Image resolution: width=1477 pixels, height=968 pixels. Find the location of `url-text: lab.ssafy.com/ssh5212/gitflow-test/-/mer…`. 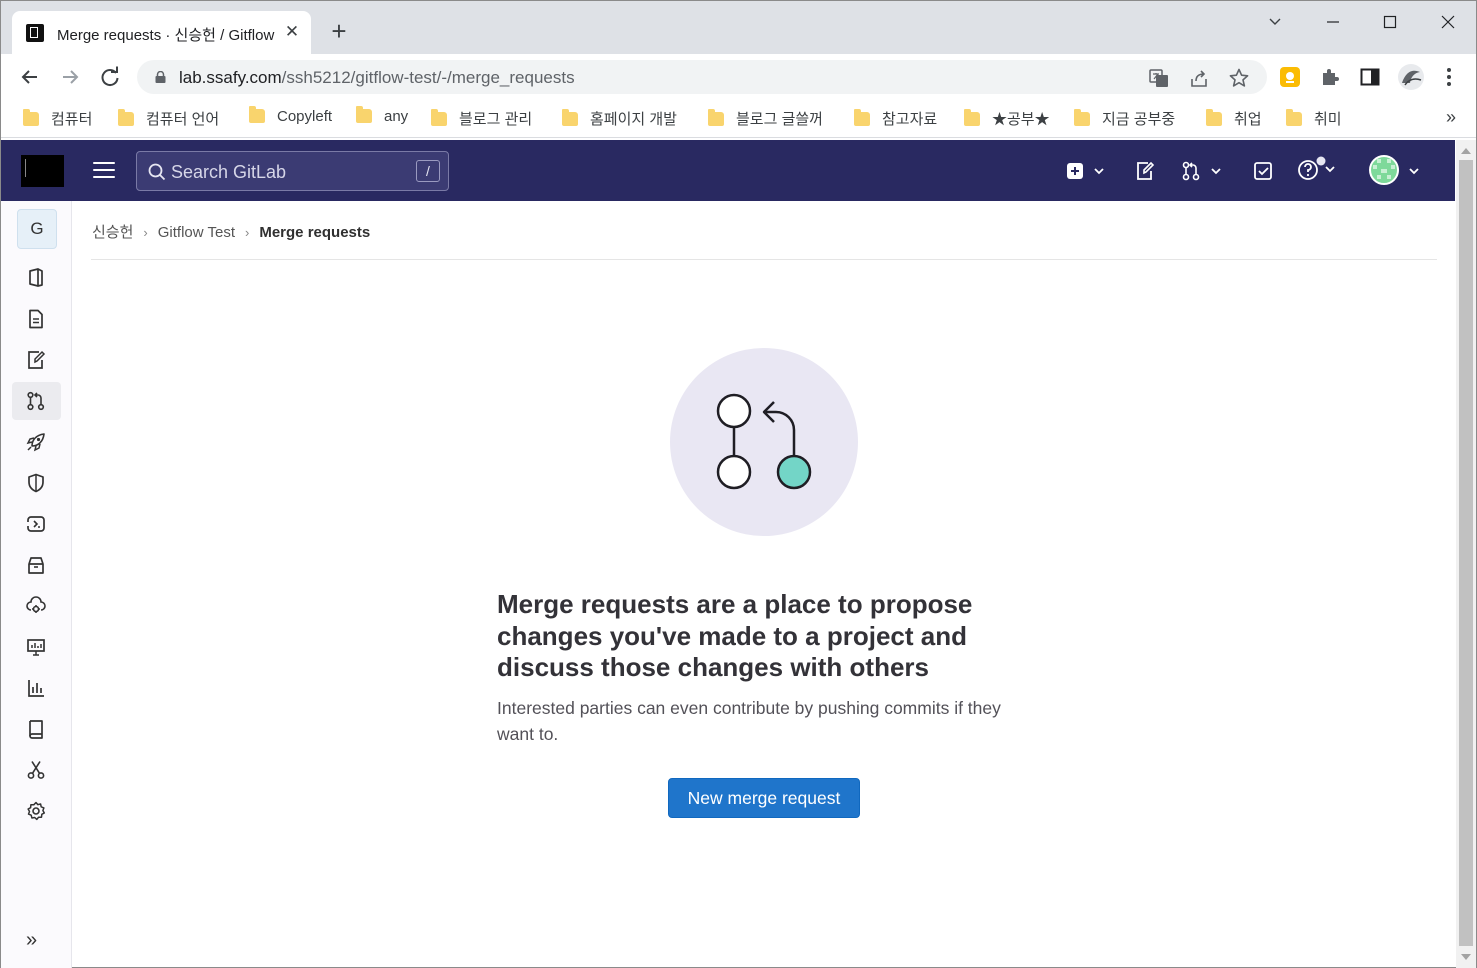

url-text: lab.ssafy.com/ssh5212/gitflow-test/-/mer… is located at coordinates (377, 78).